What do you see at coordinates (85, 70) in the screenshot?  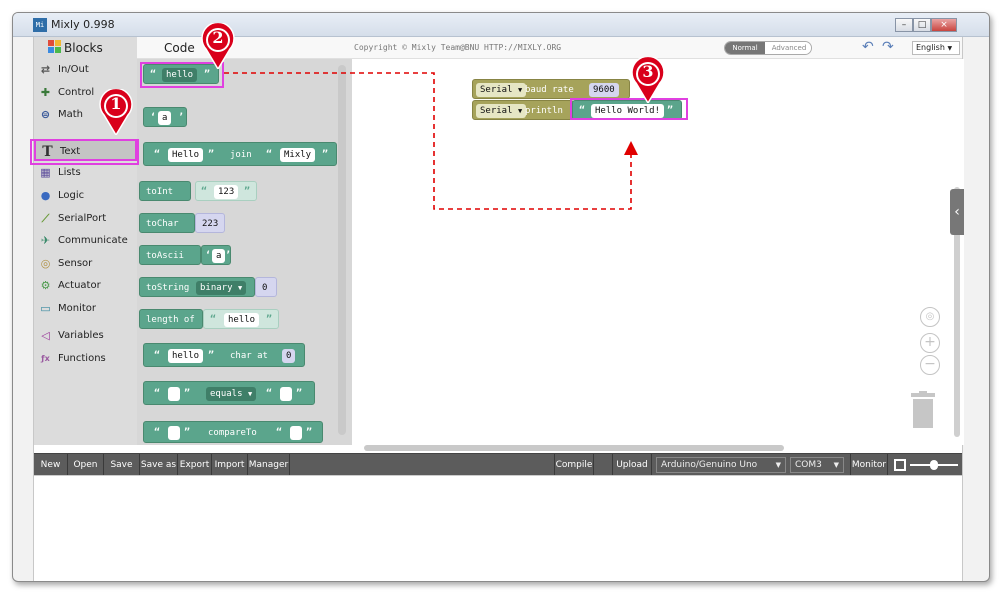 I see `sidebar-item-inout: ⇄ In/Out` at bounding box center [85, 70].